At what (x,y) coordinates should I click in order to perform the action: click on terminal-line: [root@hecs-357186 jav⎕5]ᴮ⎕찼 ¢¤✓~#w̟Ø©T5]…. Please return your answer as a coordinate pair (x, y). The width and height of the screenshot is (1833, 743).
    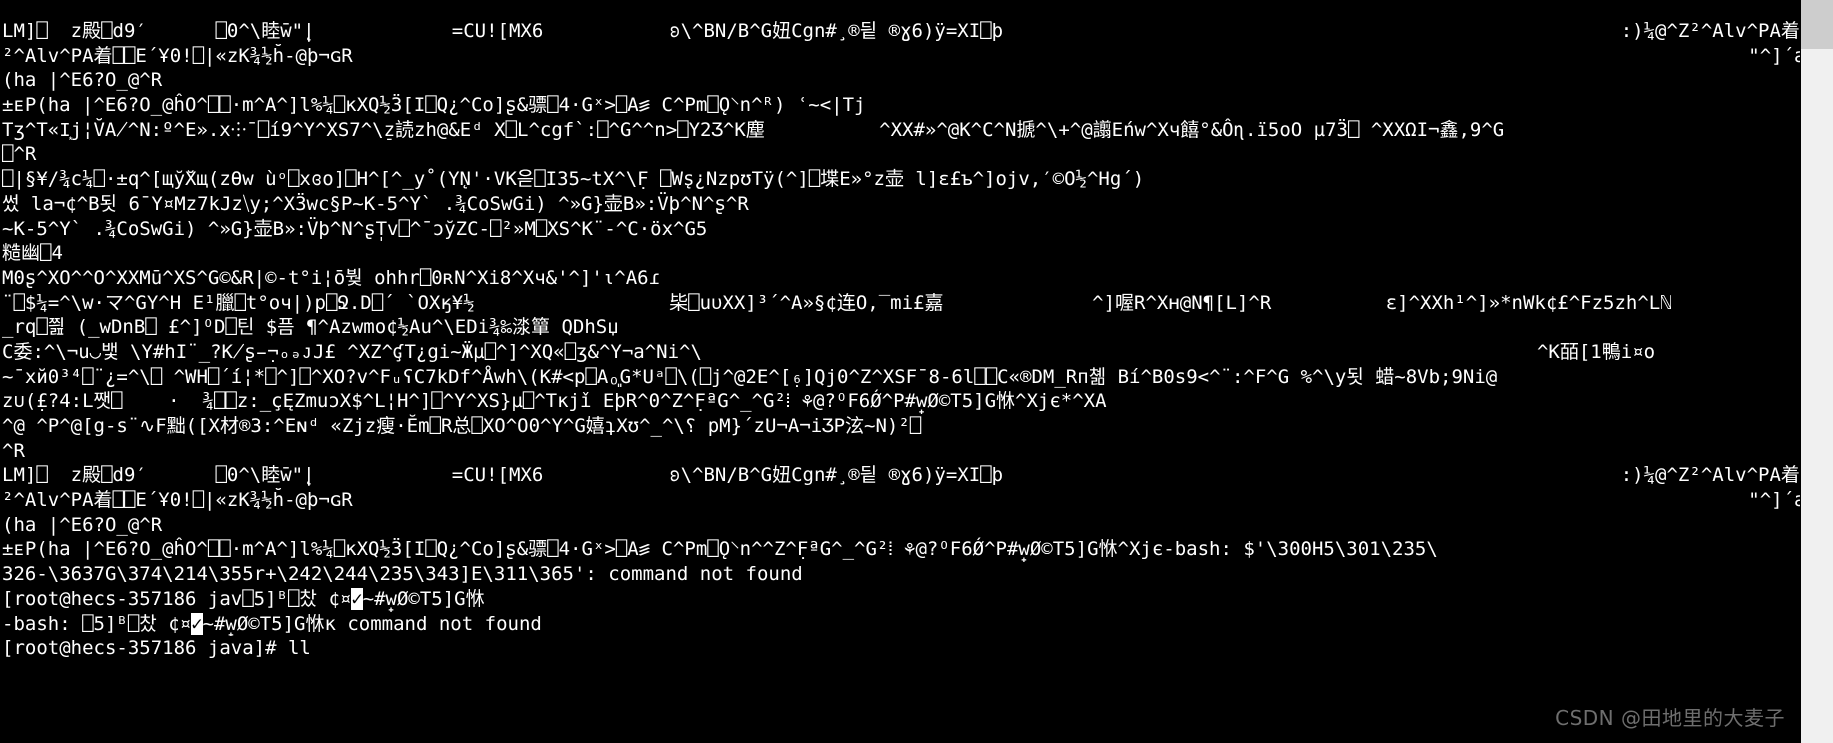
    Looking at the image, I should click on (243, 598).